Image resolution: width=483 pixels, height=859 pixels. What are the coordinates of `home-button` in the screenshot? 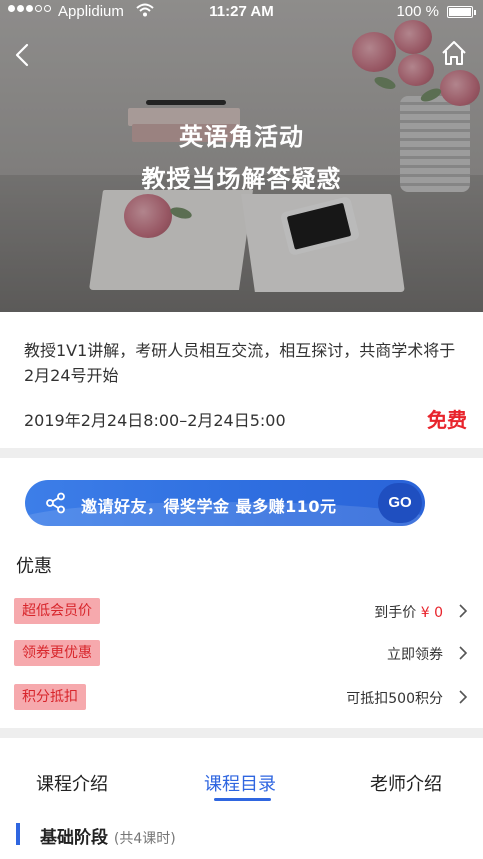 It's located at (454, 53).